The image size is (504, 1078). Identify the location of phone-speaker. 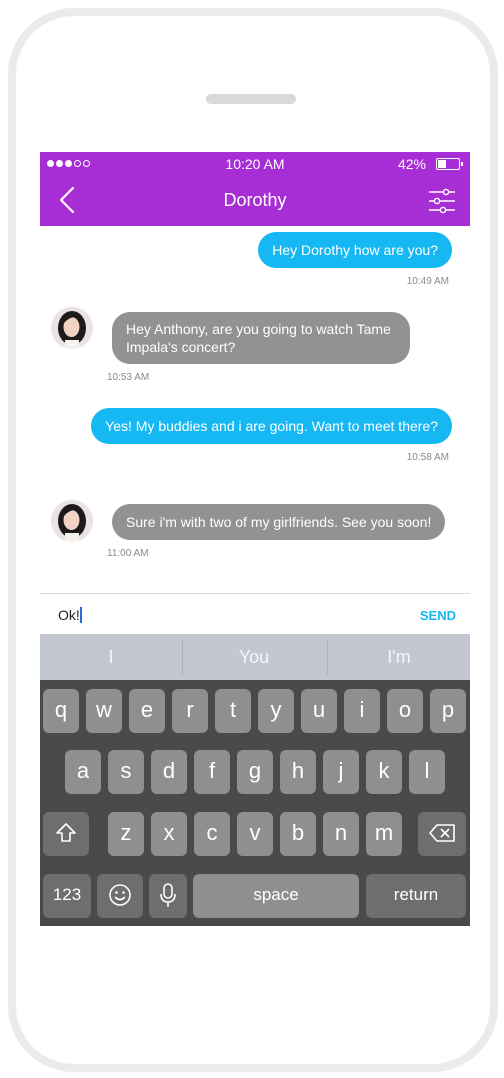
(251, 99).